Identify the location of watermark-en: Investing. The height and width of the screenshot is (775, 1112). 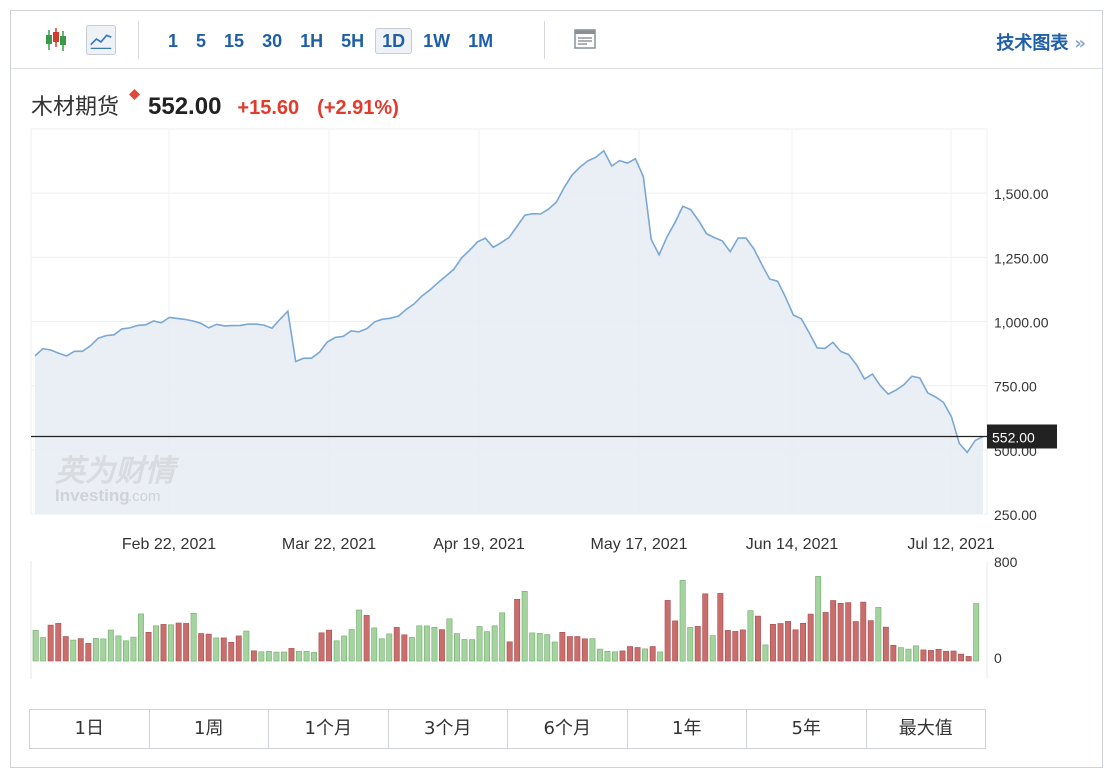
(92, 495).